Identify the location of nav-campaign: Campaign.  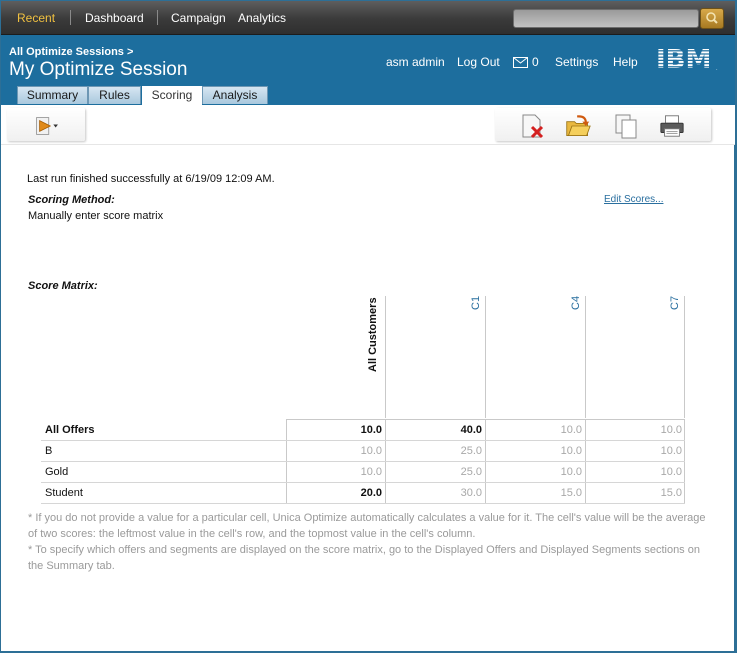
(198, 18).